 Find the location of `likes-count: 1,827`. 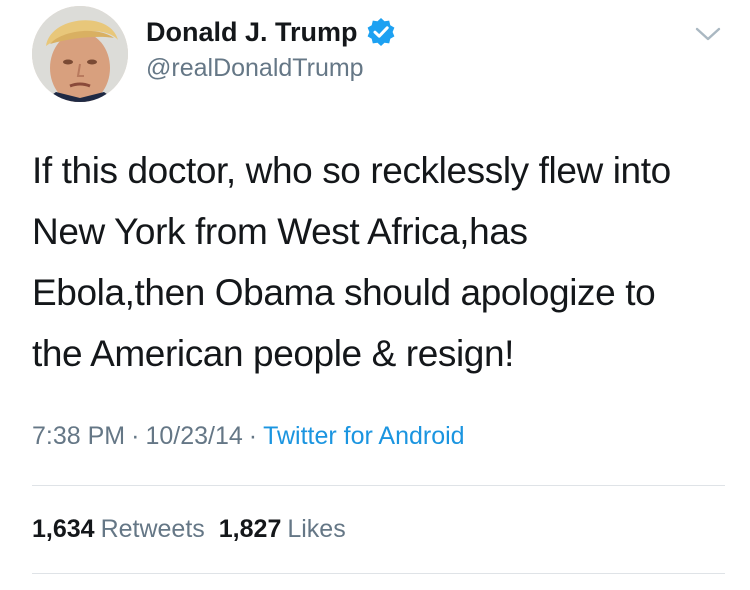

likes-count: 1,827 is located at coordinates (250, 529).